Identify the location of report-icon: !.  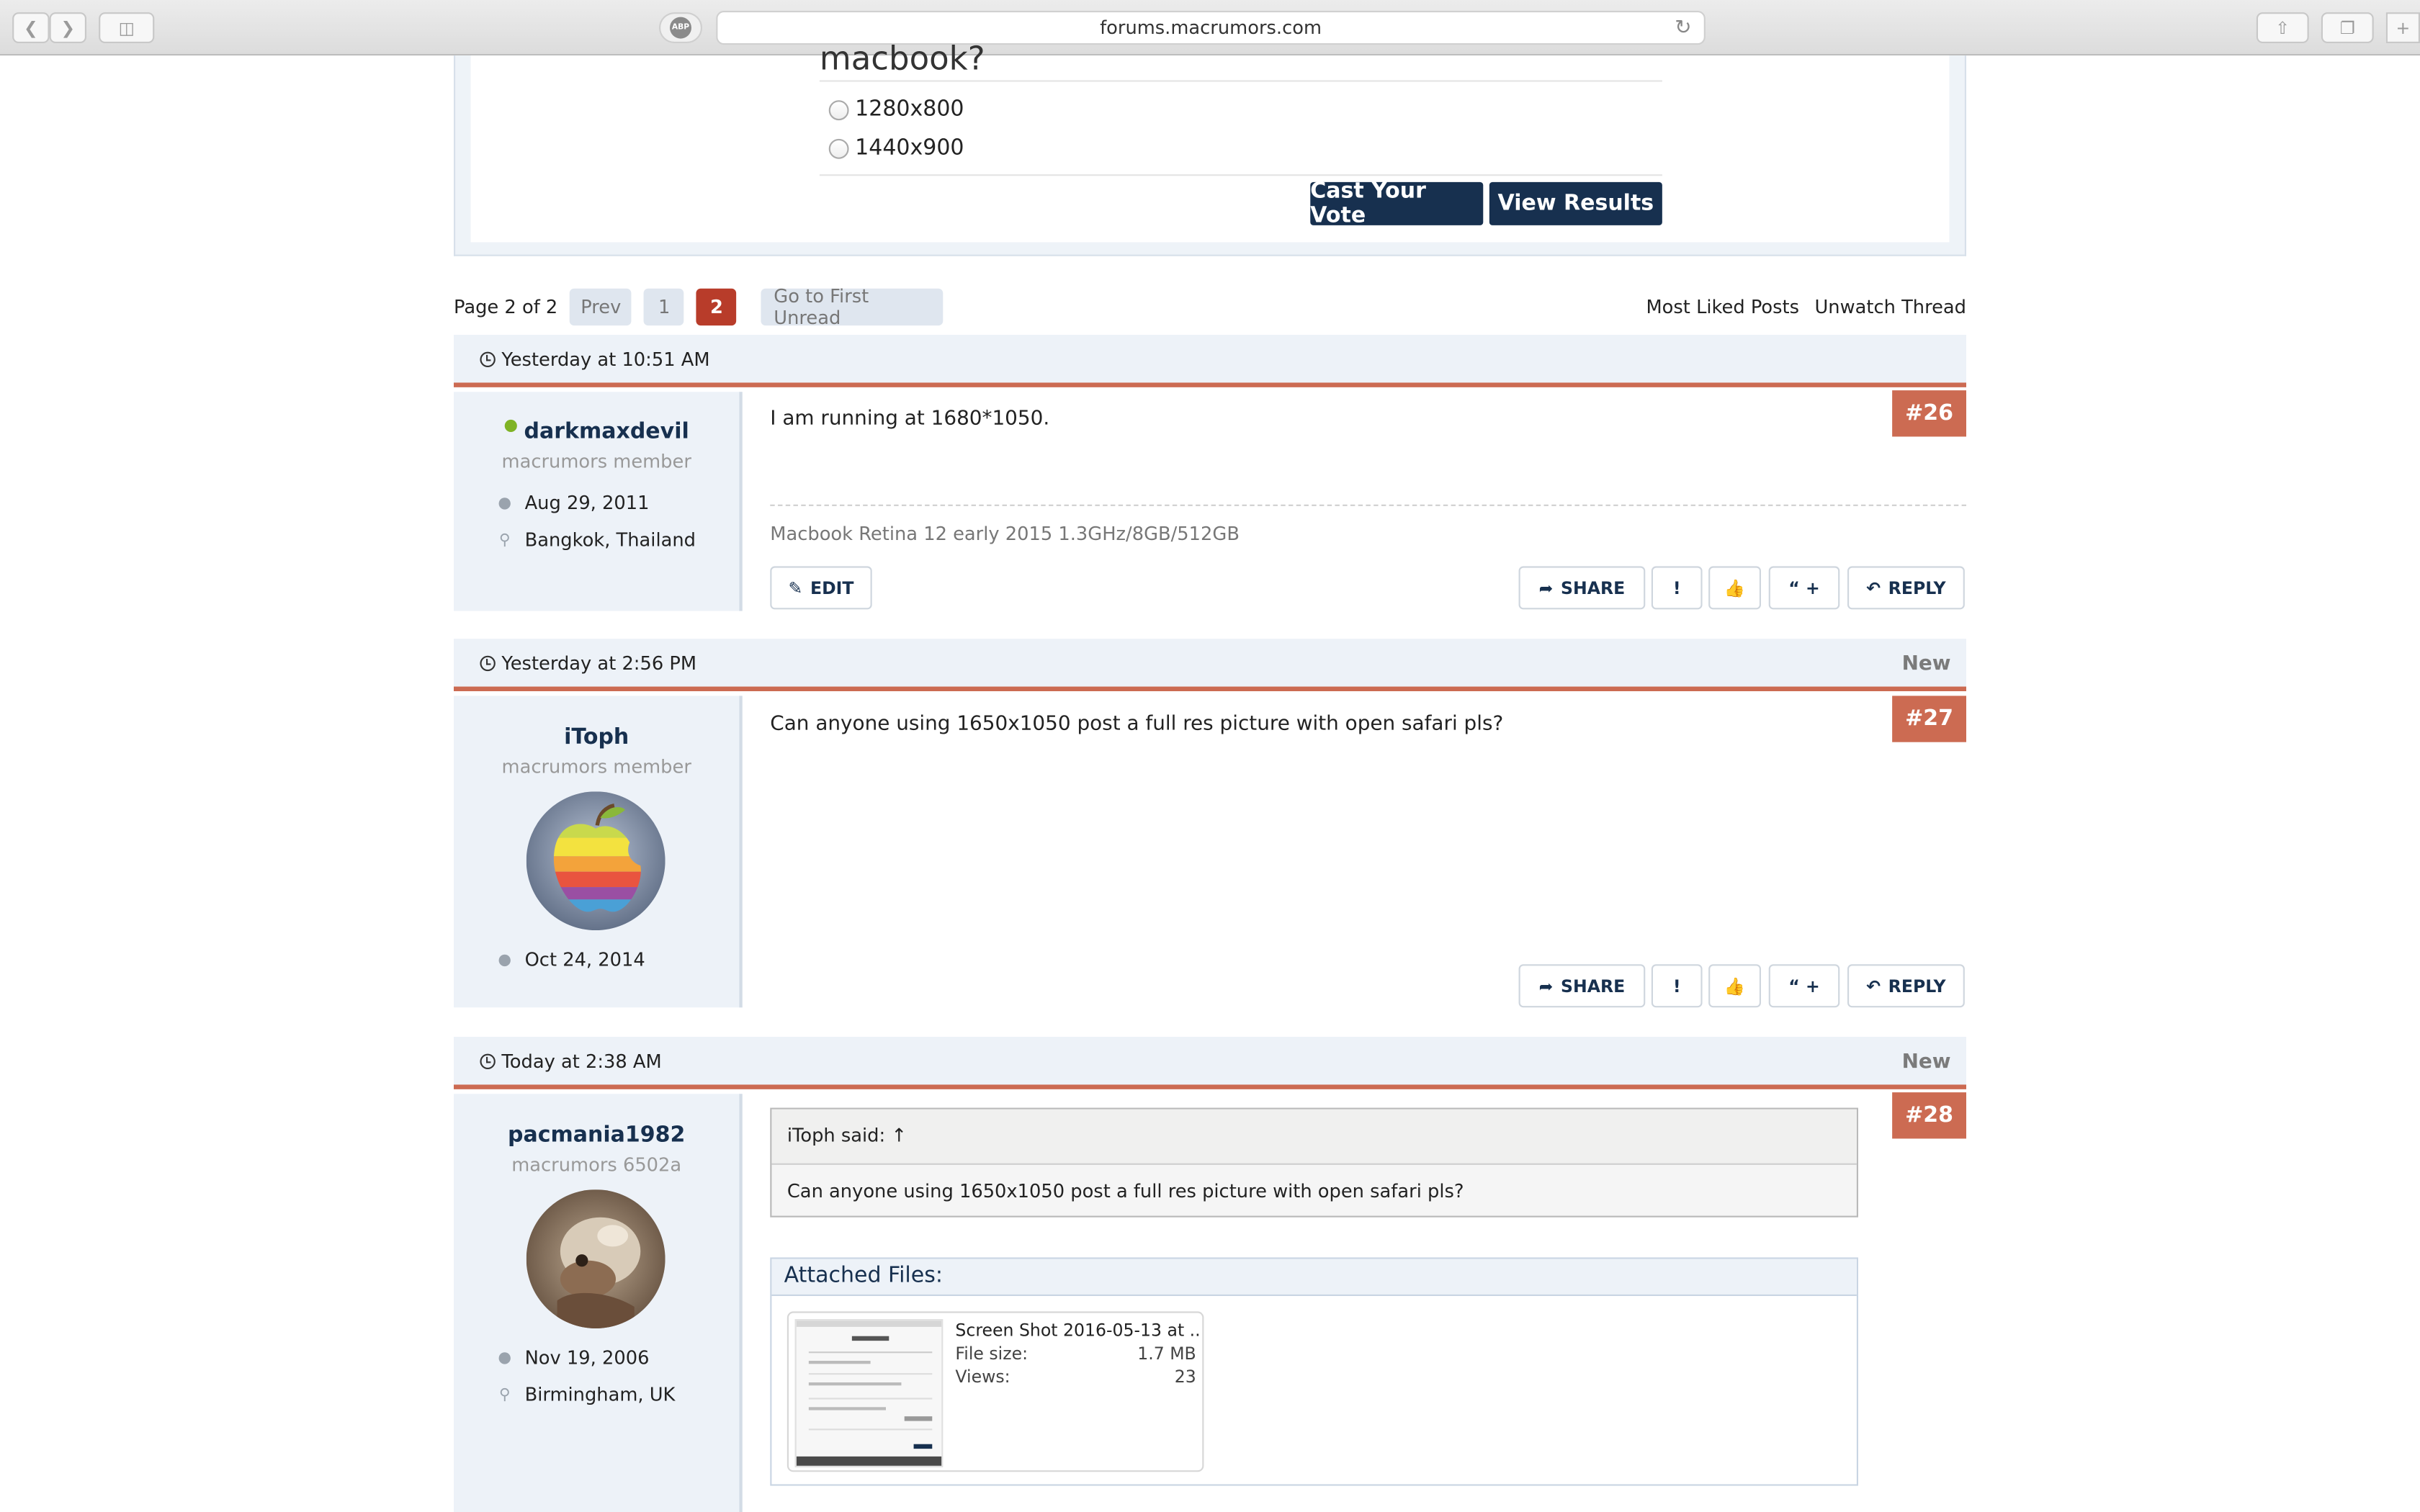
(1677, 986).